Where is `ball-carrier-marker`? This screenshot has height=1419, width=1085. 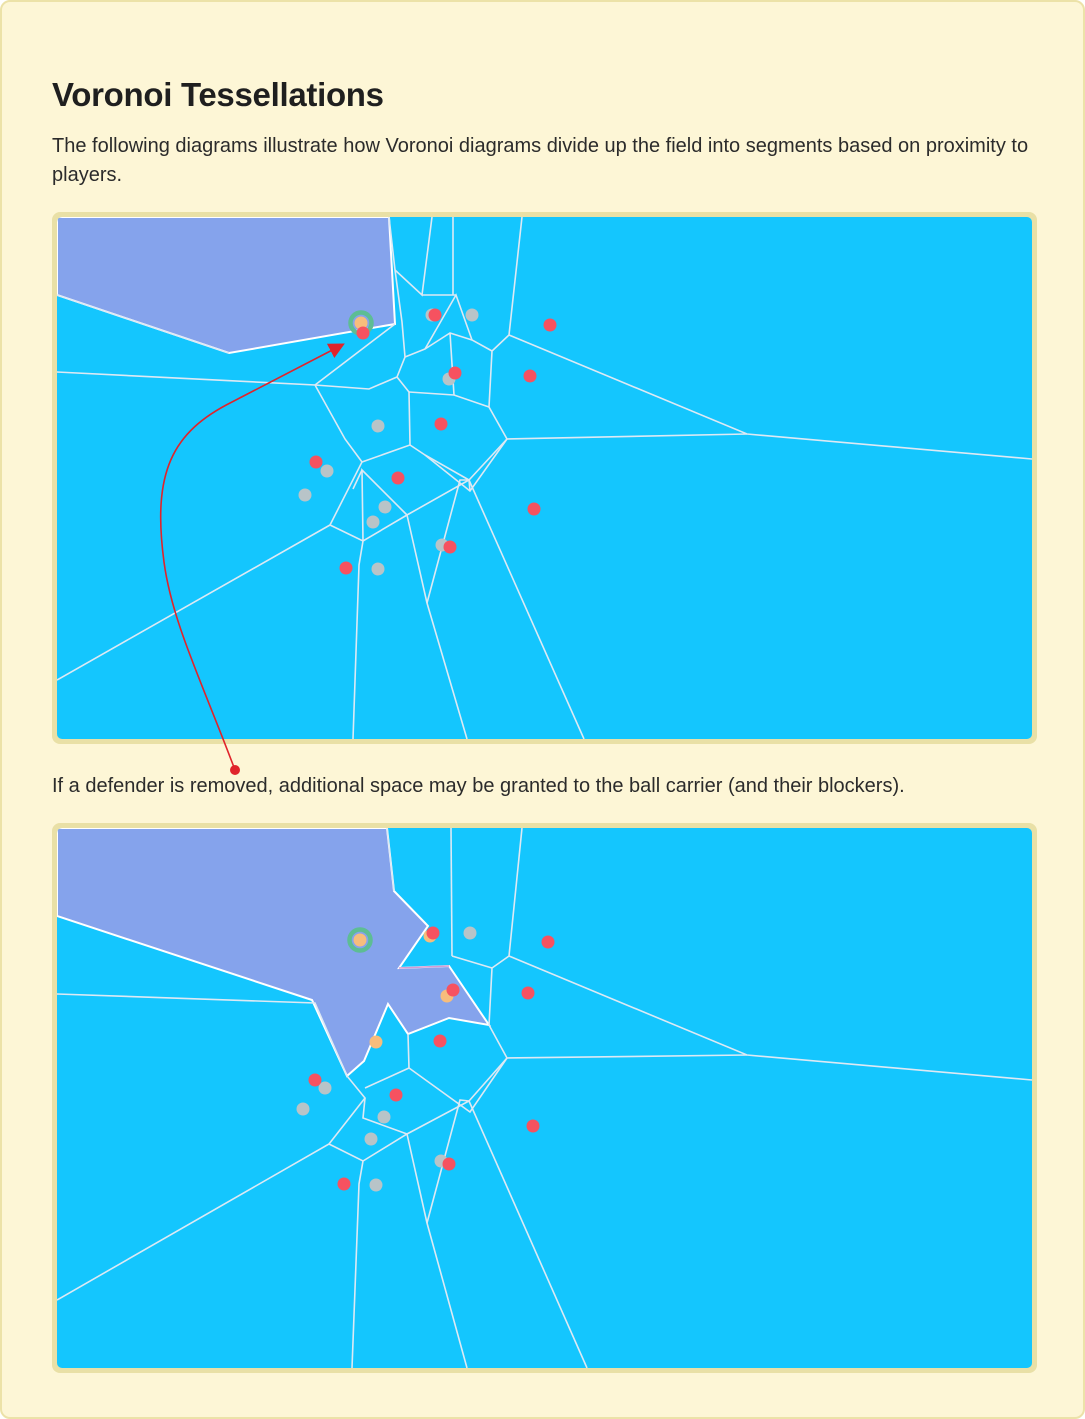
ball-carrier-marker is located at coordinates (360, 940).